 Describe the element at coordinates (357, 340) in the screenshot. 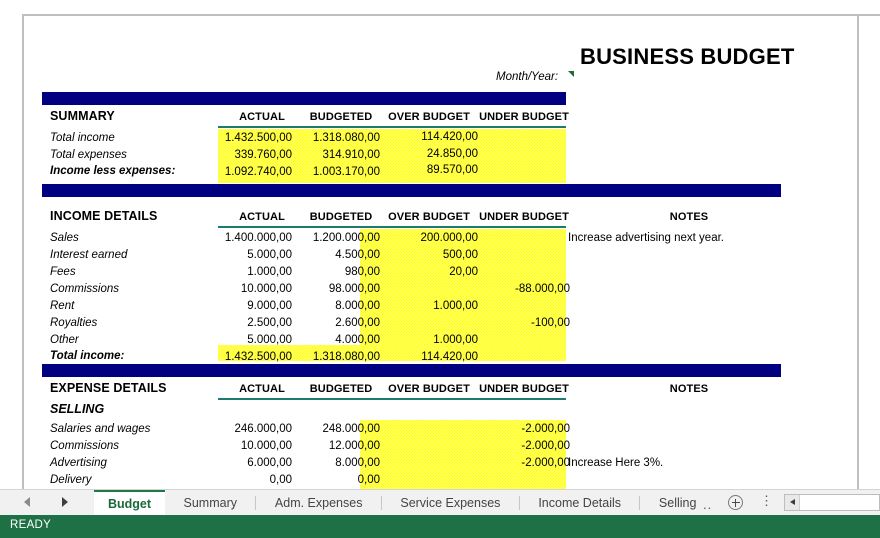

I see `income-row-budgeted: 4.000,00` at that location.